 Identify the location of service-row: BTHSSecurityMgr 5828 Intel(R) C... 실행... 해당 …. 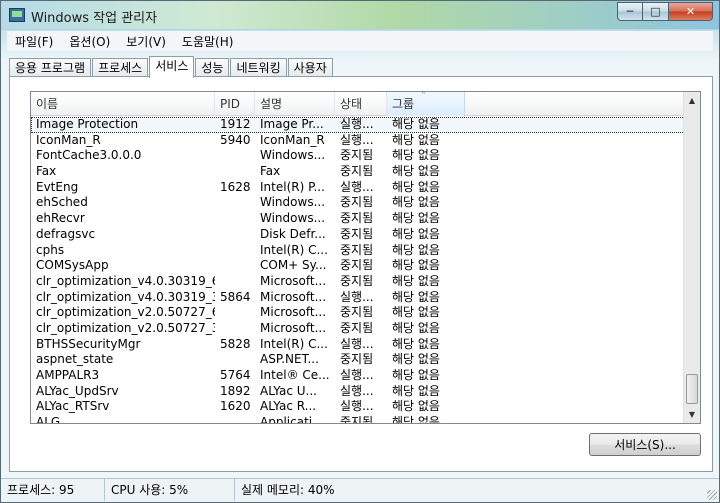
(358, 345).